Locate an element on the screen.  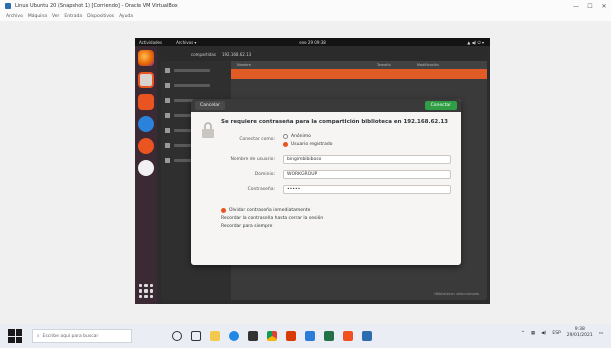
path-segment: compartidas is located at coordinates (203, 54).